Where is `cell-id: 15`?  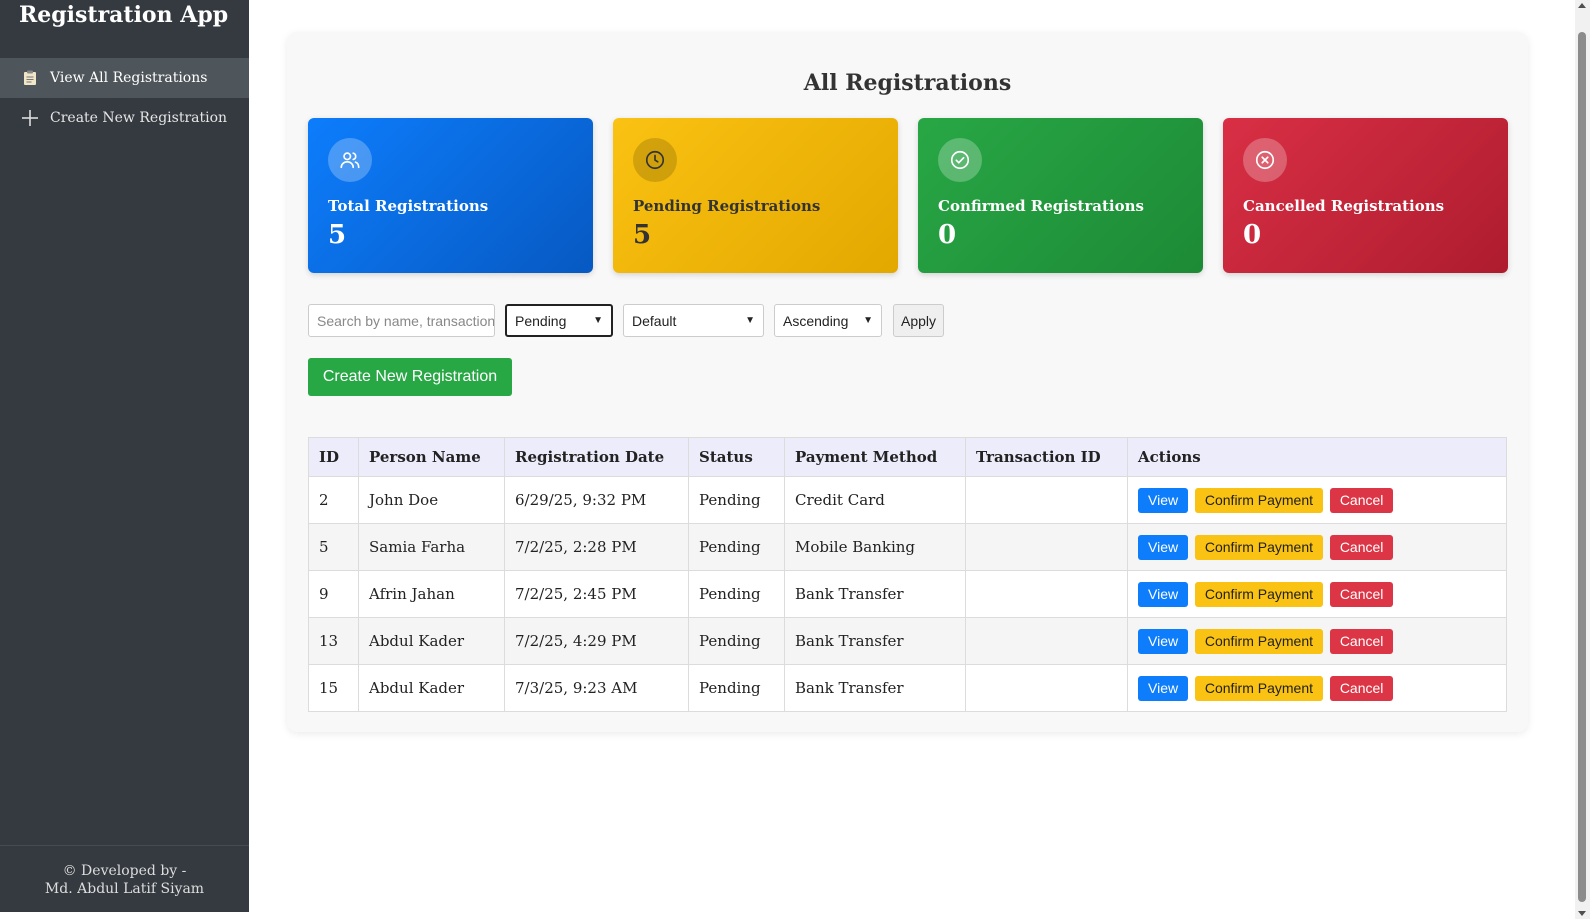 cell-id: 15 is located at coordinates (333, 688).